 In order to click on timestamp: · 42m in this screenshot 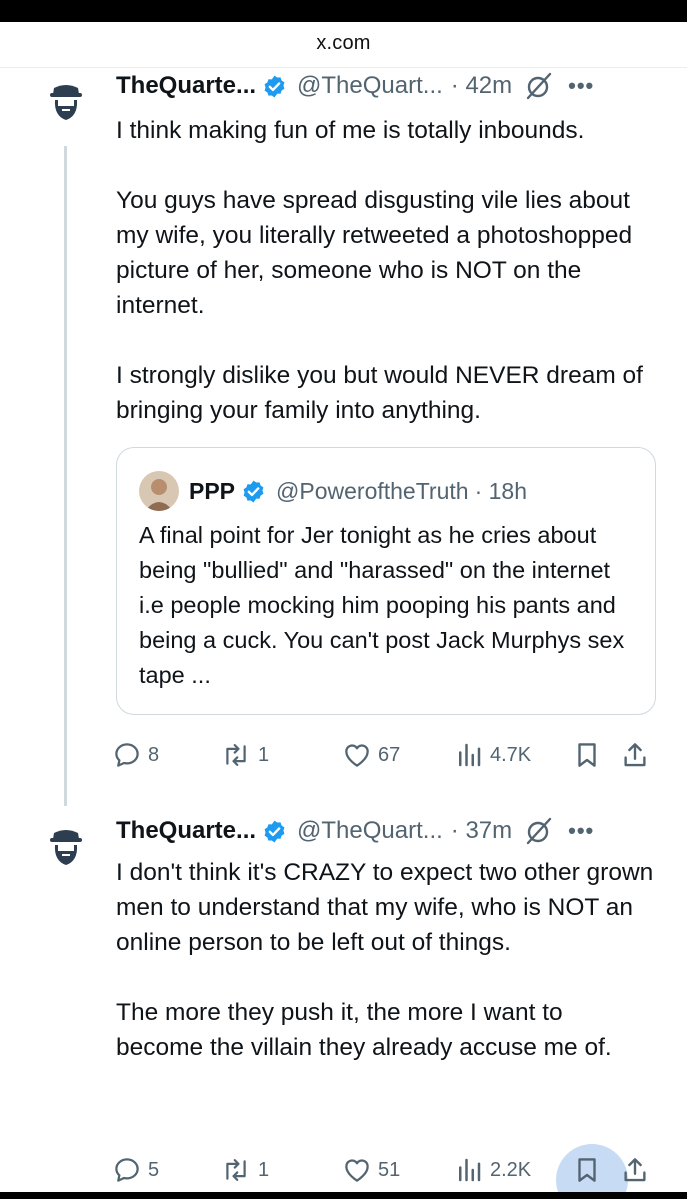, I will do `click(481, 86)`.